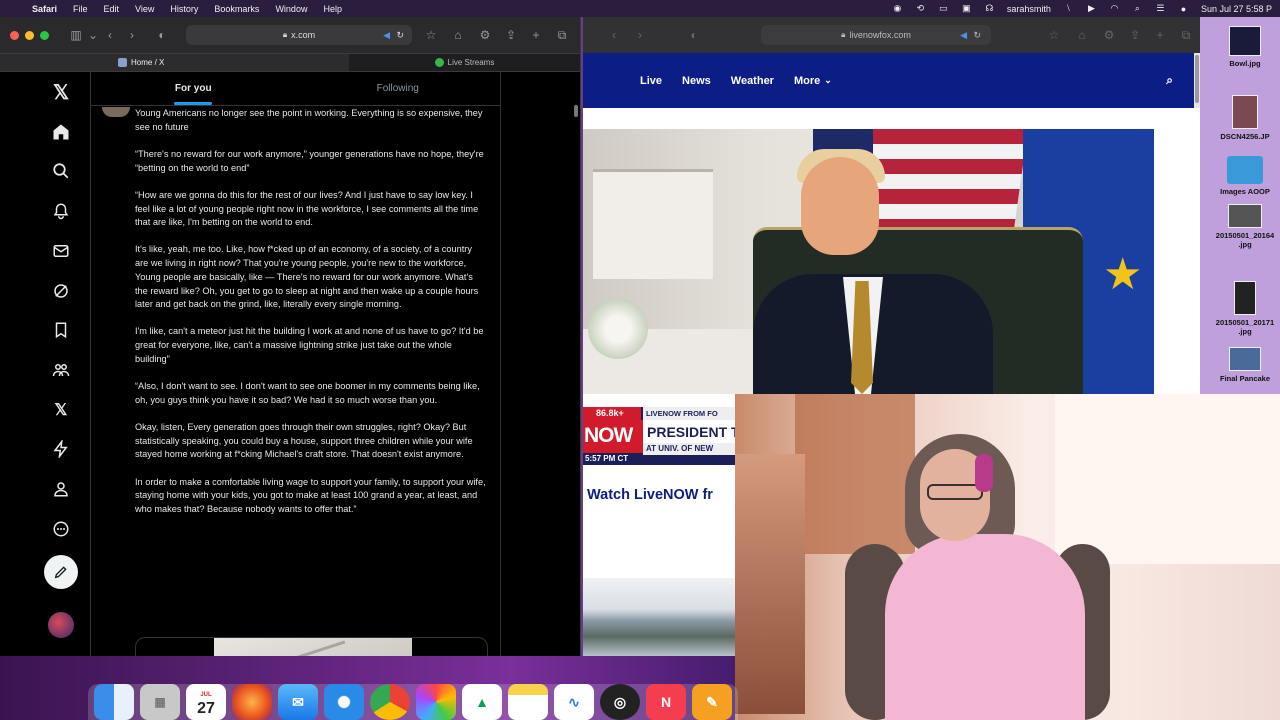 The height and width of the screenshot is (720, 1280). I want to click on menubar-clock: Sun Jul 27 5:58 P, so click(1236, 9).